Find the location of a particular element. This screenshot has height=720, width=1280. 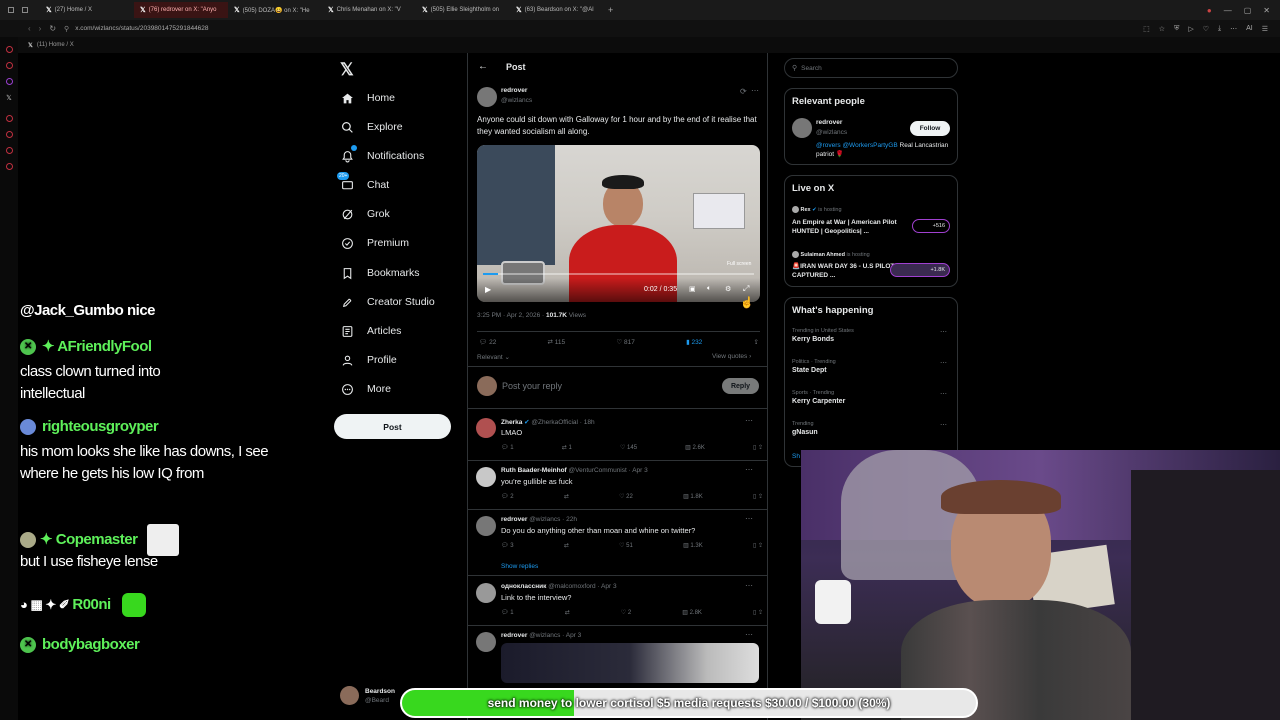

live-item: Rex ✔ is hosting is located at coordinates (817, 209).